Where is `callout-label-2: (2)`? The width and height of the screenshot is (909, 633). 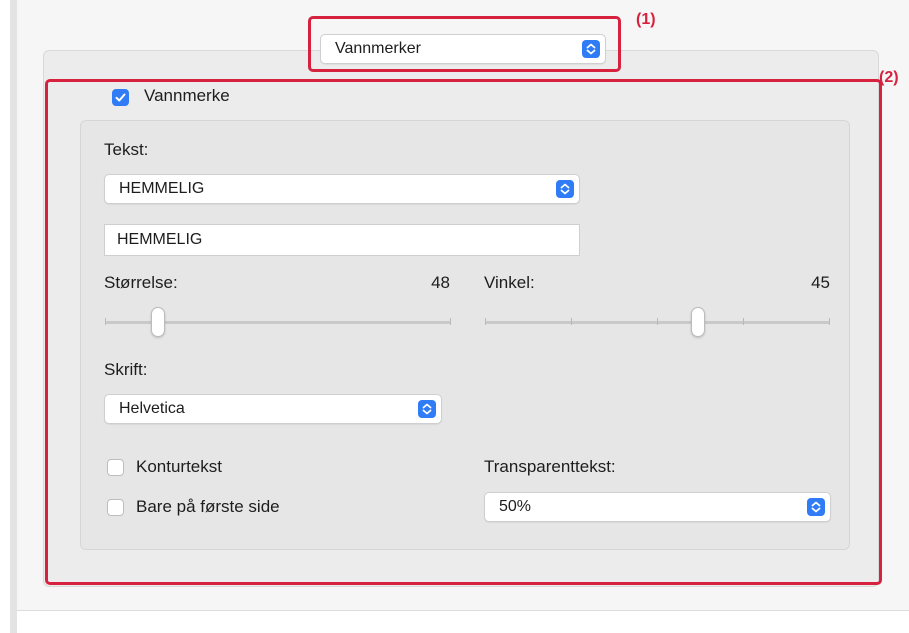
callout-label-2: (2) is located at coordinates (889, 77).